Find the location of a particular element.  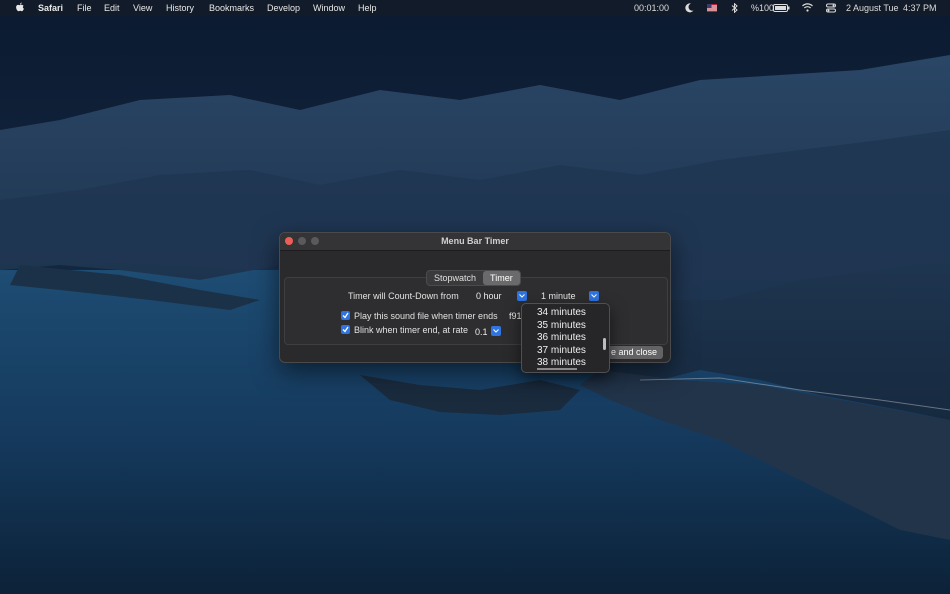

sound-label: Play this sound file when timer ends is located at coordinates (426, 316).